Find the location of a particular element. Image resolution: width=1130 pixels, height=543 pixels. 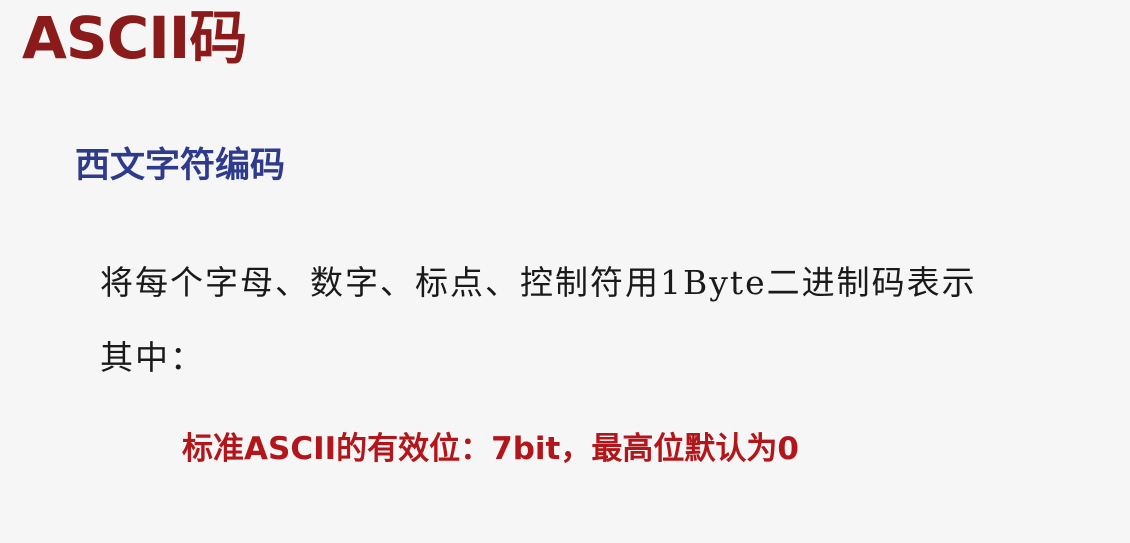

highlight-note: 标准ASCII的有效位：7bit，最高位默认为0 is located at coordinates (490, 449).